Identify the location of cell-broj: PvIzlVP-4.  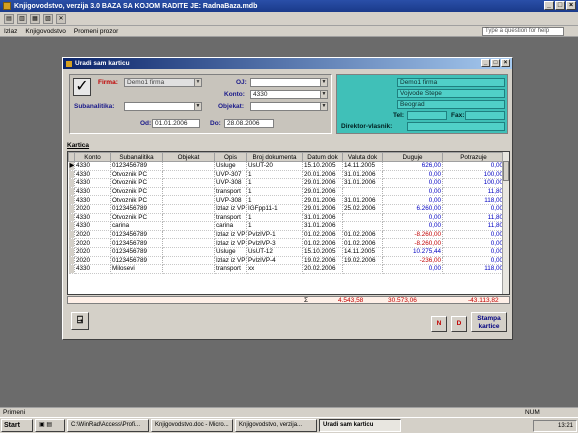
(274, 261).